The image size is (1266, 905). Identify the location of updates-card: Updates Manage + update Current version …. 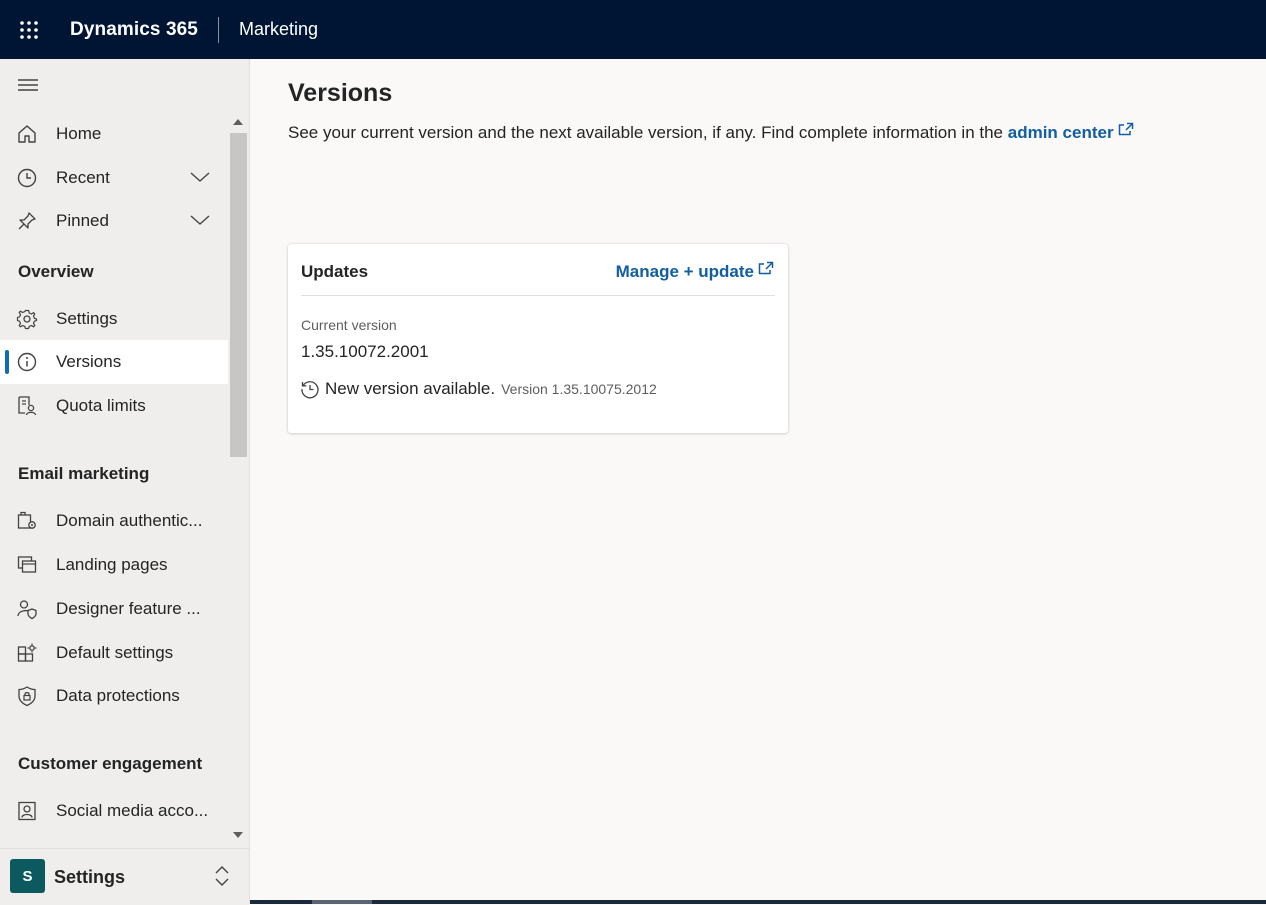
(538, 338).